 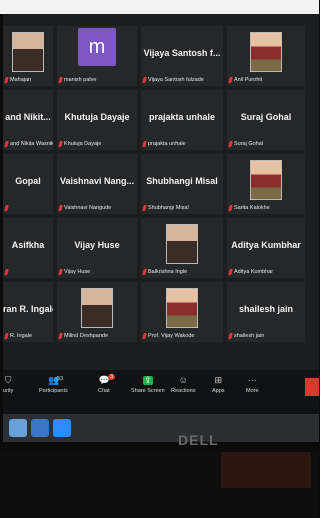 I want to click on participant-name-label: Suraj Gohal, so click(x=246, y=144).